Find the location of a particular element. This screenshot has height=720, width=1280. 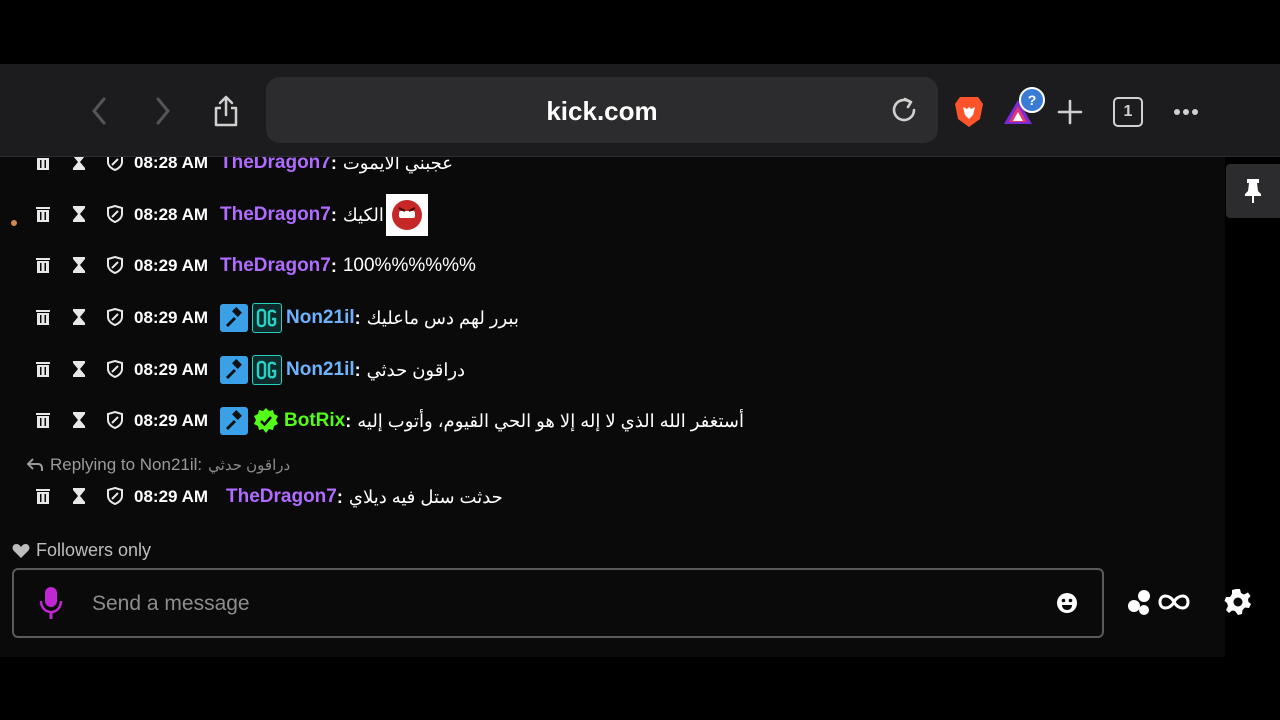

message-line: Non21il: ببرر لهم دس ماعليك is located at coordinates (369, 318).